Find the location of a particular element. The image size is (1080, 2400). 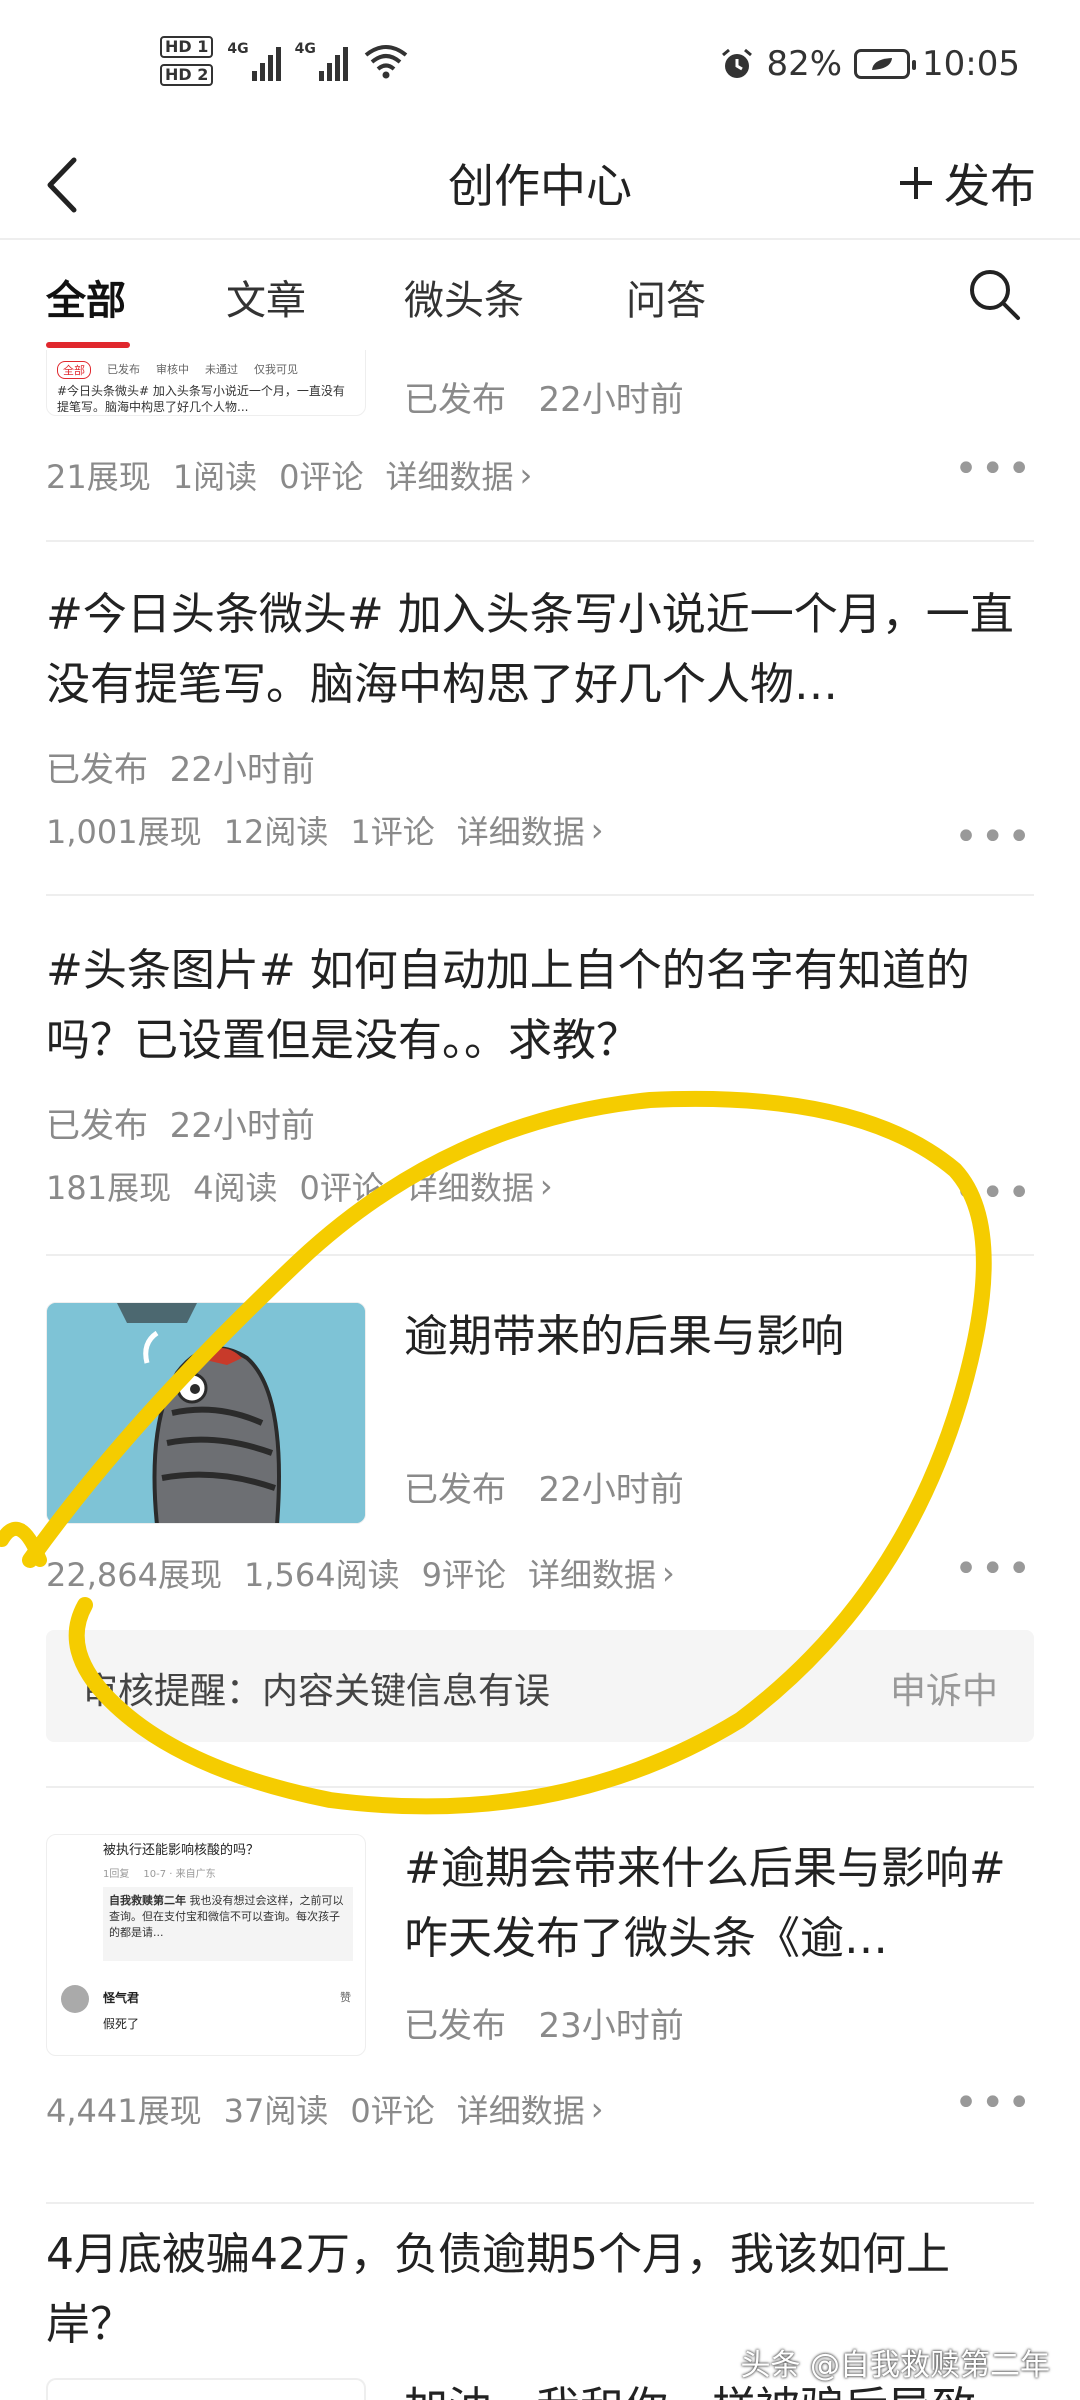

signal-icon-2: 4G is located at coordinates (321, 61).